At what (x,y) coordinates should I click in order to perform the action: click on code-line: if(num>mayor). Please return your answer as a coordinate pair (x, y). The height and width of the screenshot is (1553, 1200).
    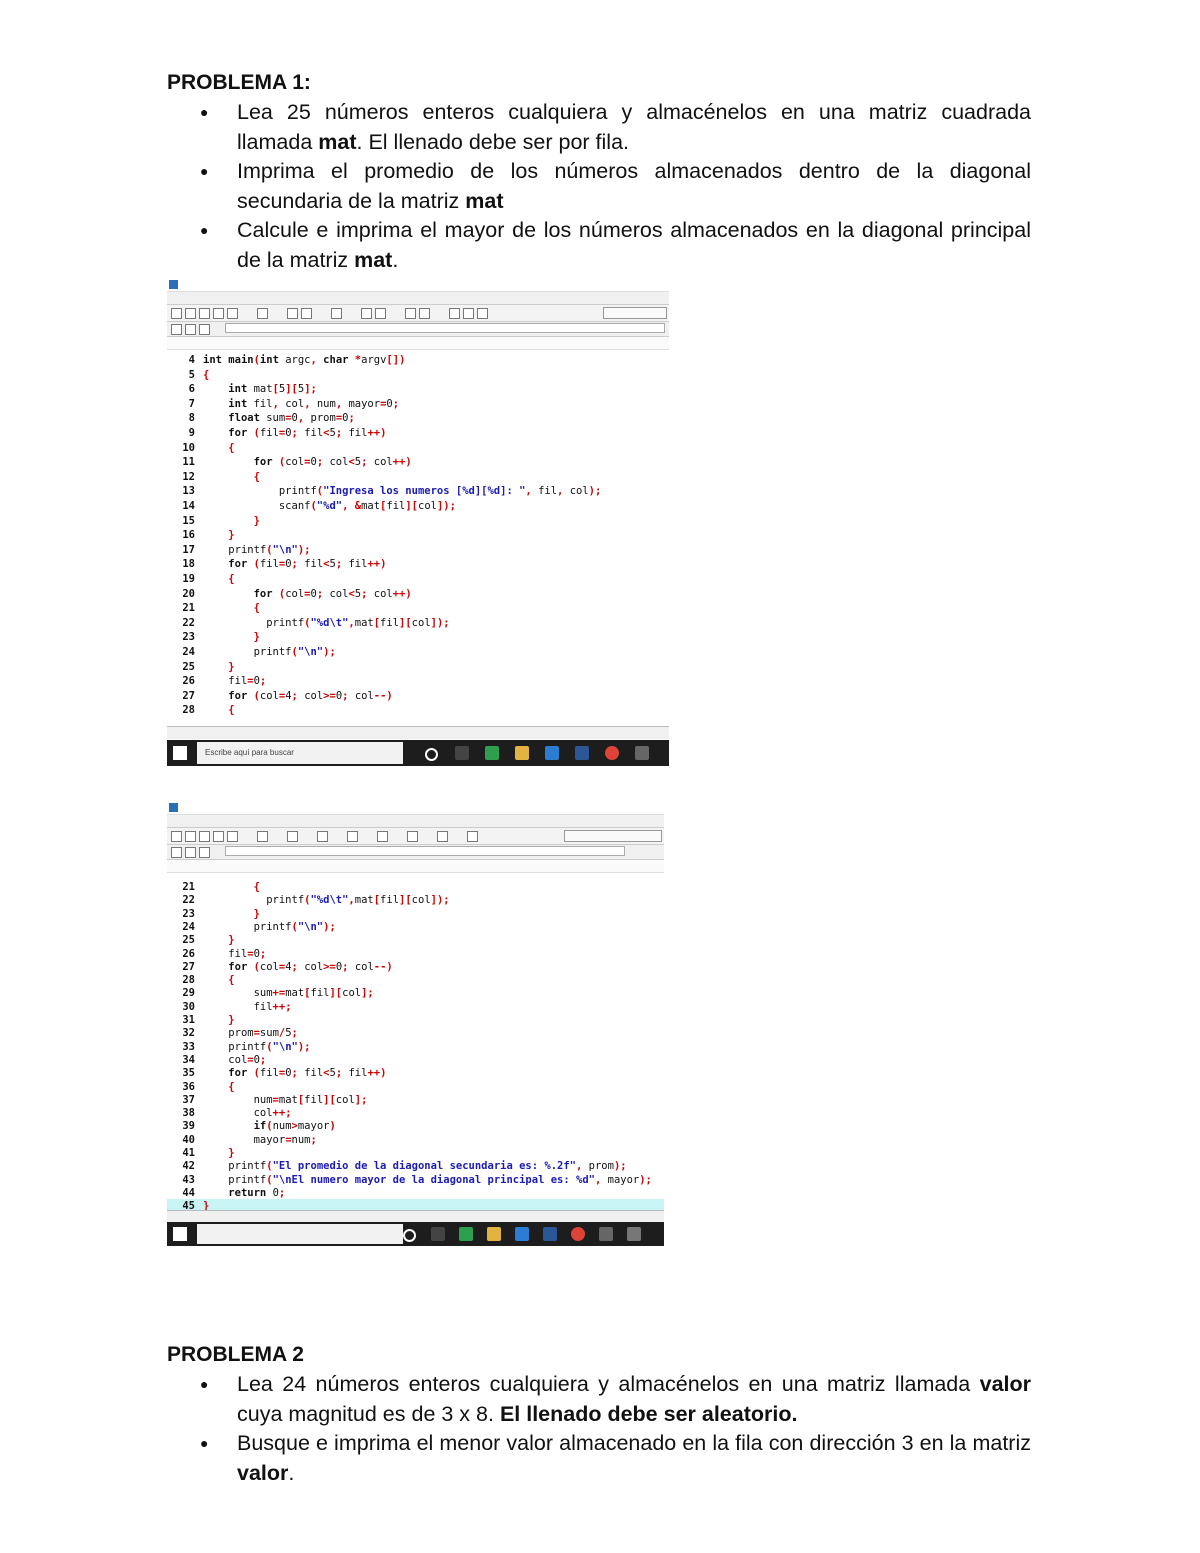
    Looking at the image, I should click on (269, 1126).